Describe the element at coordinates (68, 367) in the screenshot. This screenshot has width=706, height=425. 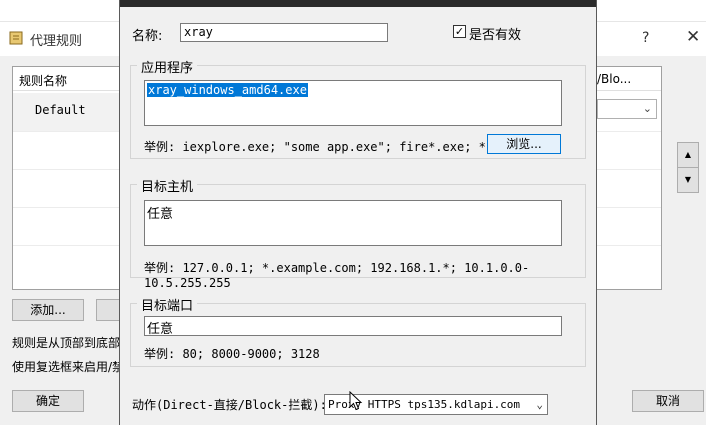
I see `info-text: 使用复选框来启用/禁` at that location.